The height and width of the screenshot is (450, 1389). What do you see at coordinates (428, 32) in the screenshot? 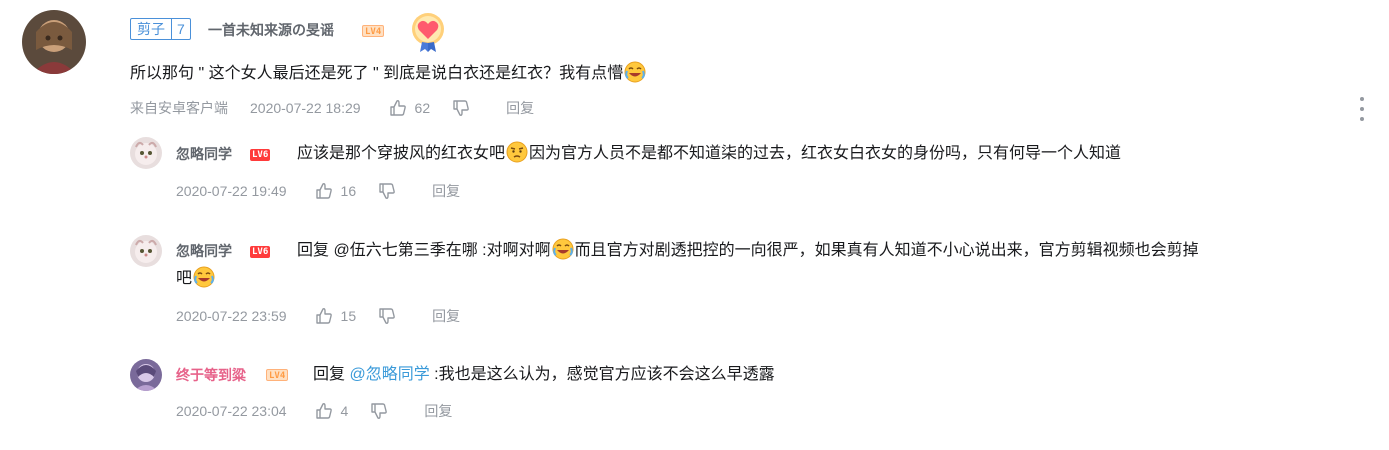
I see `heart-medal-icon` at bounding box center [428, 32].